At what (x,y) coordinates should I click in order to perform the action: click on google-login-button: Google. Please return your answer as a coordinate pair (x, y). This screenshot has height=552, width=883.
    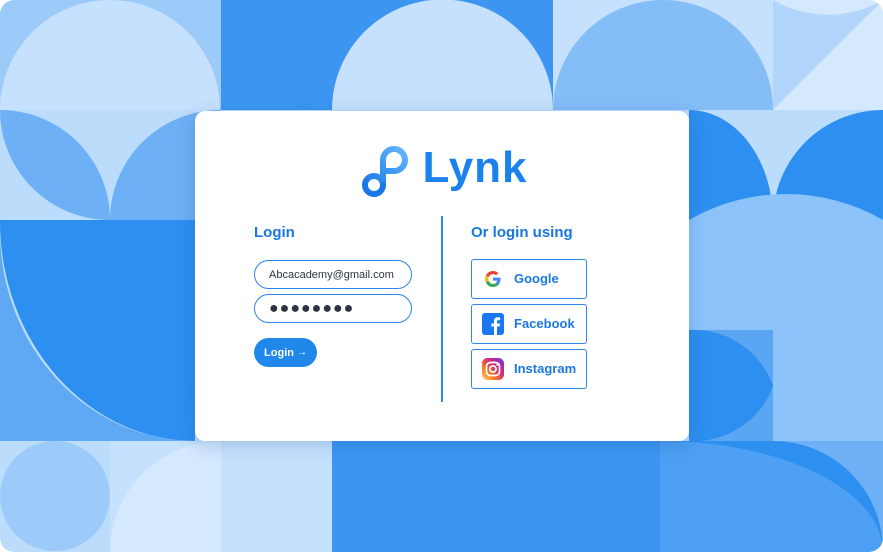
    Looking at the image, I should click on (529, 279).